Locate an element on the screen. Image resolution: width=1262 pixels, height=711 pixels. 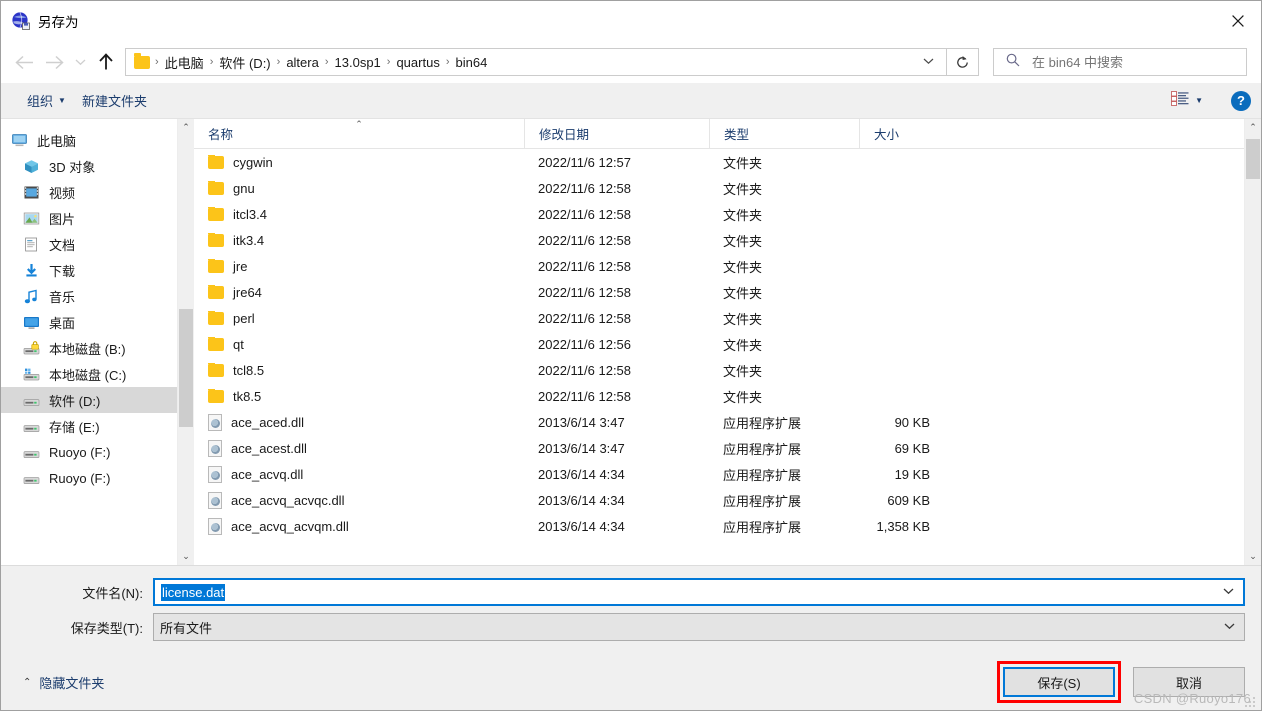
documents-icon is located at coordinates (32, 244).